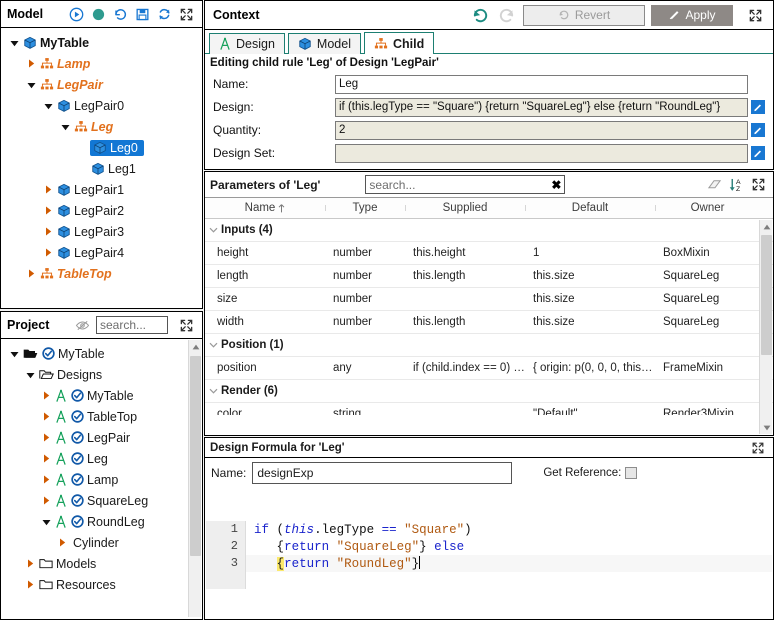 The width and height of the screenshot is (774, 620). What do you see at coordinates (590, 208) in the screenshot?
I see `column-header-default: Default` at bounding box center [590, 208].